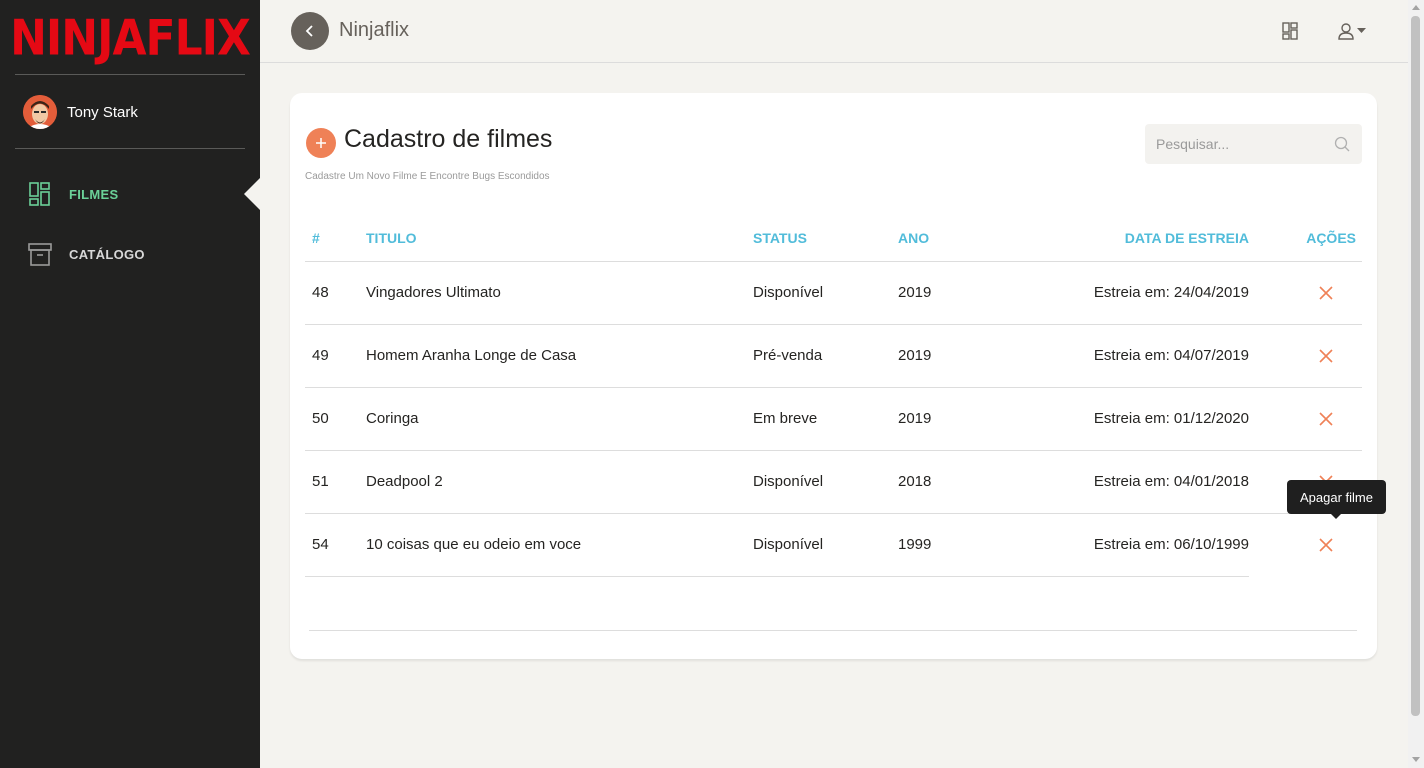  What do you see at coordinates (1416, 7) in the screenshot?
I see `scroll-up-arrow` at bounding box center [1416, 7].